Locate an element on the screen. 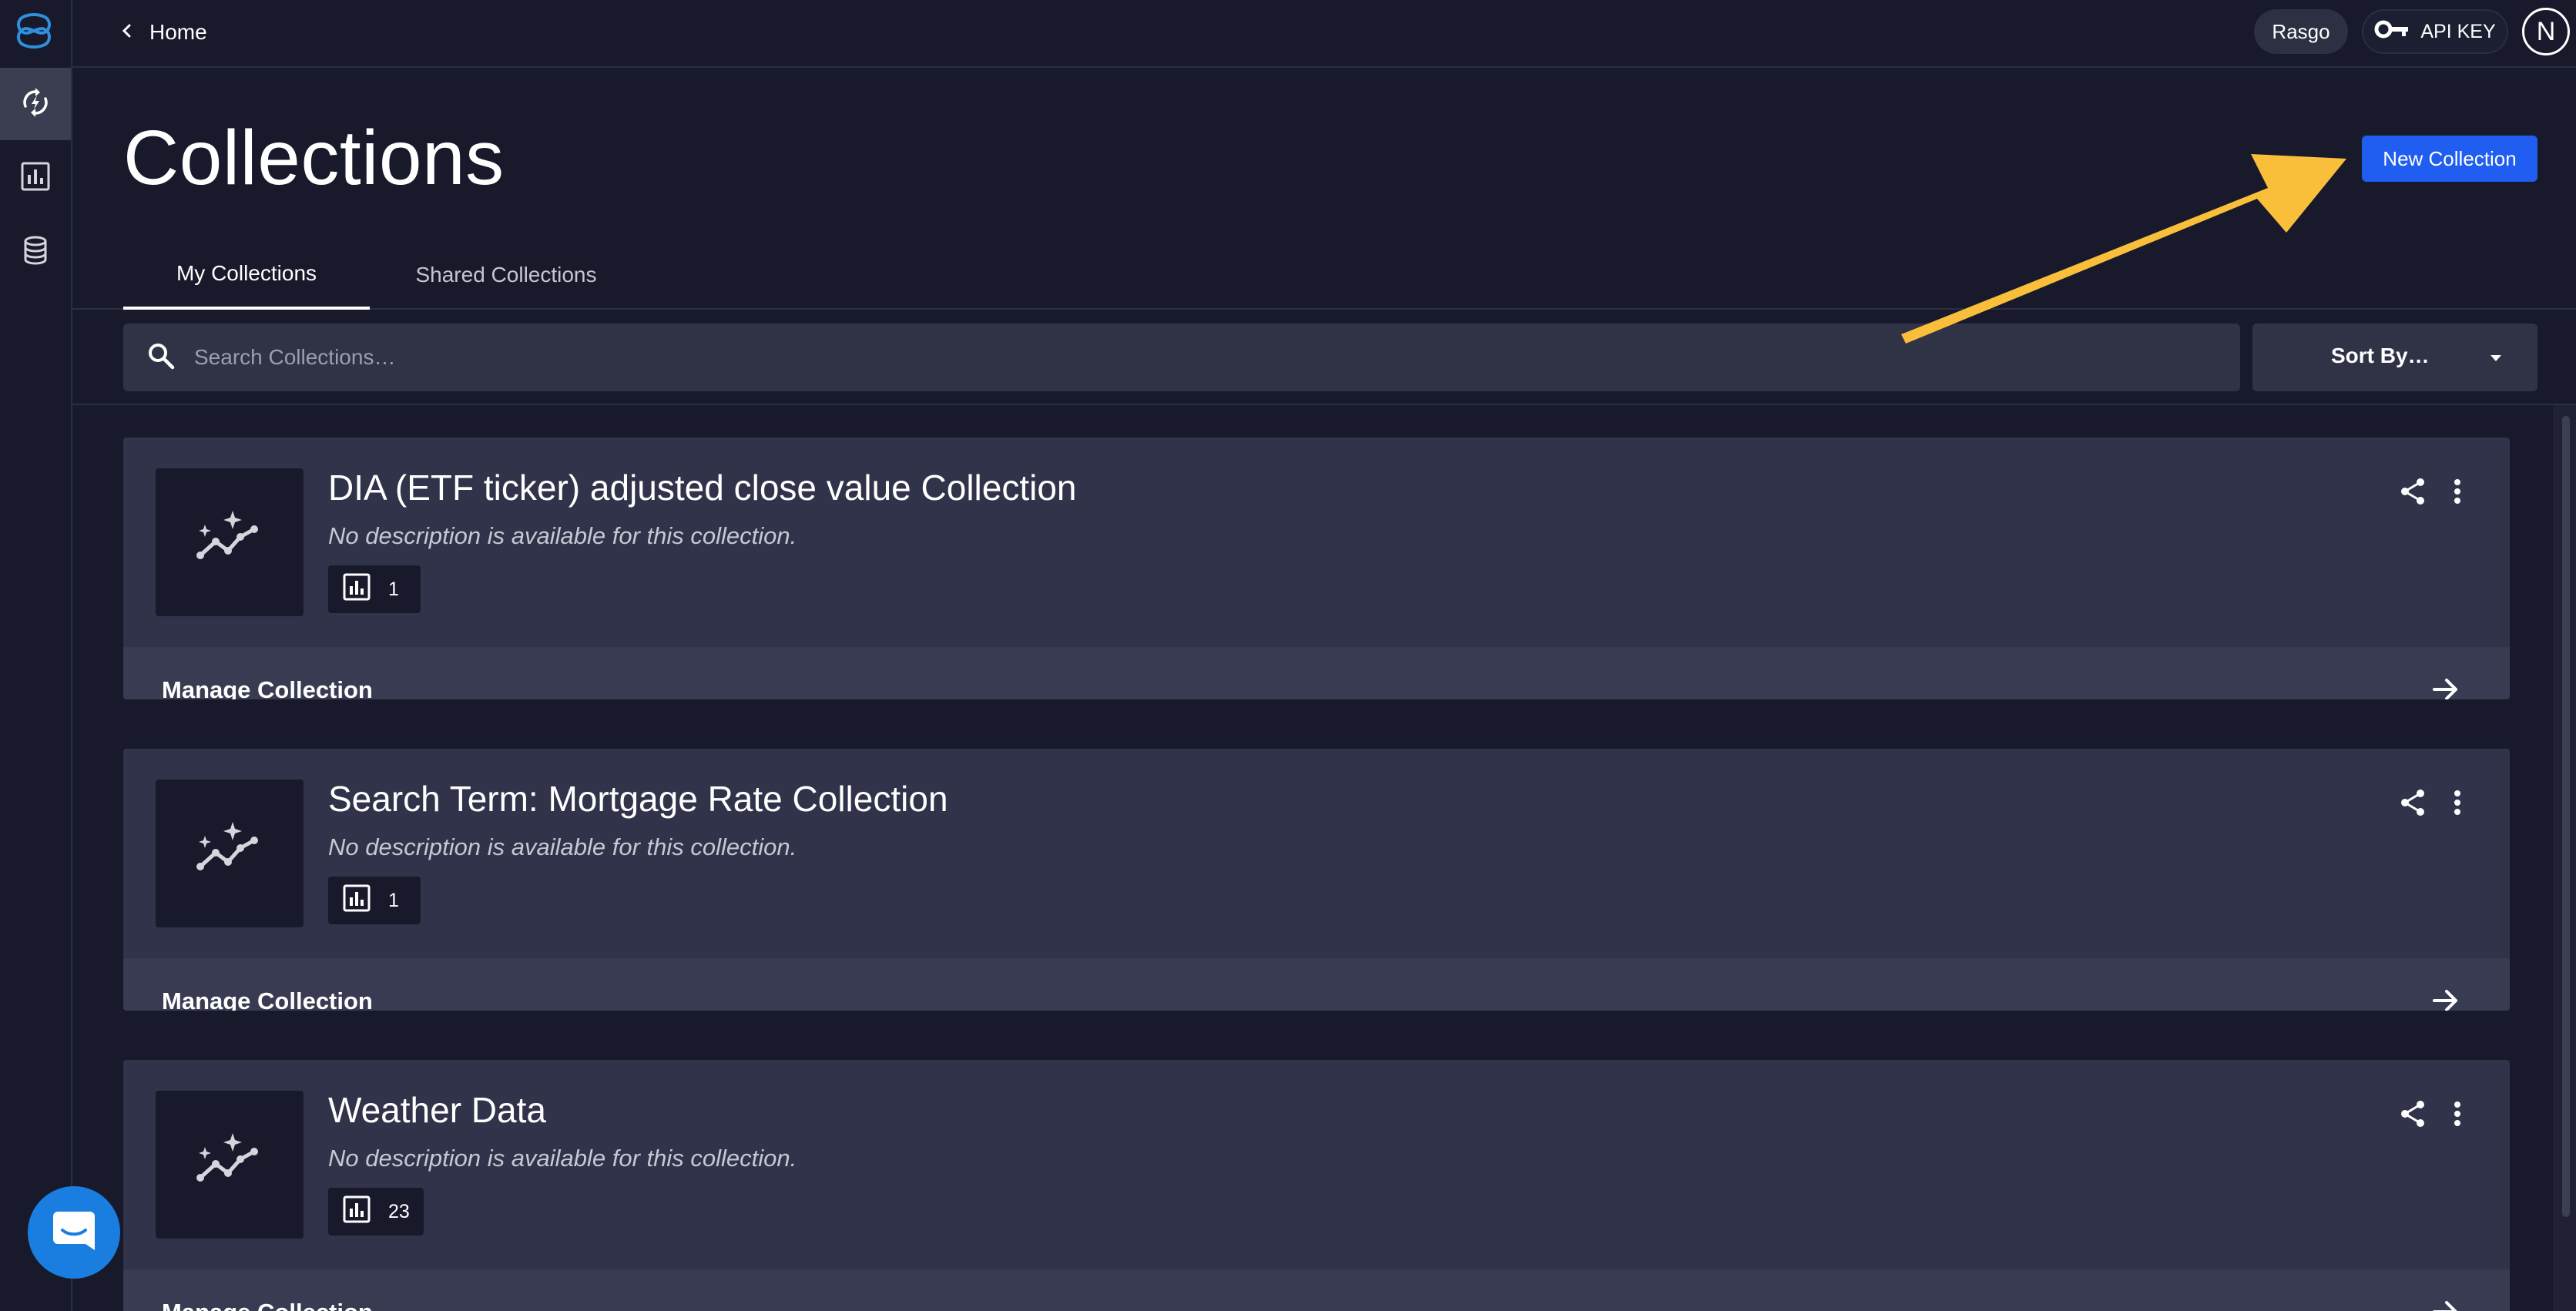 The width and height of the screenshot is (2576, 1311). user-avatar: N is located at coordinates (2546, 32).